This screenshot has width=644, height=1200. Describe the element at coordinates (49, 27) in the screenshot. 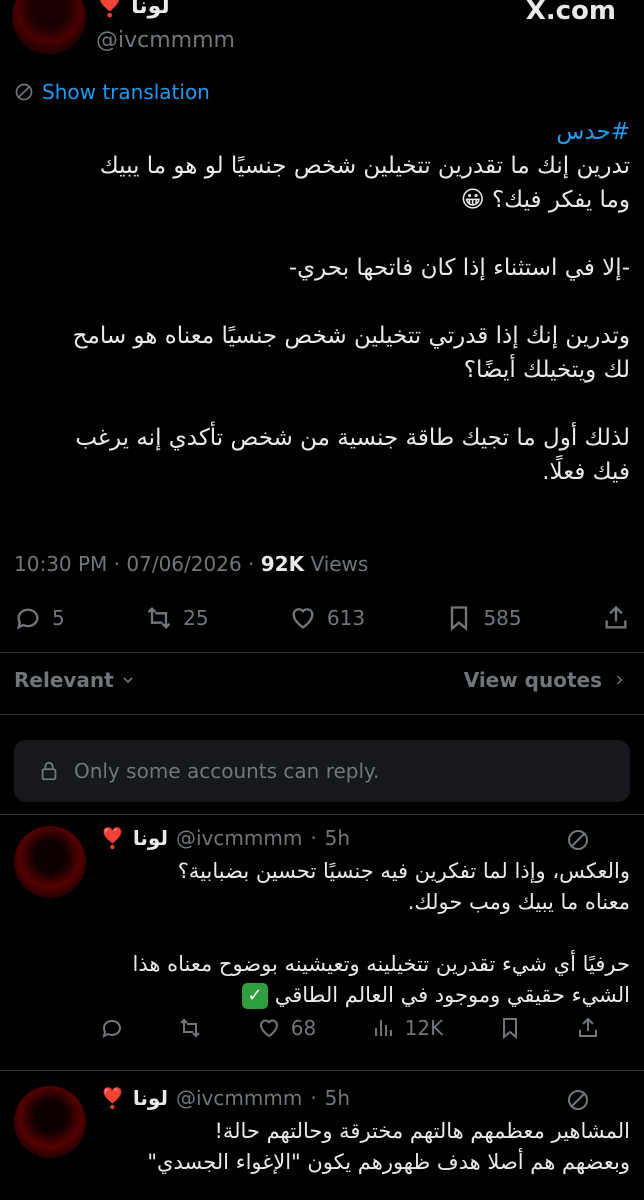

I see `author-avatar` at that location.